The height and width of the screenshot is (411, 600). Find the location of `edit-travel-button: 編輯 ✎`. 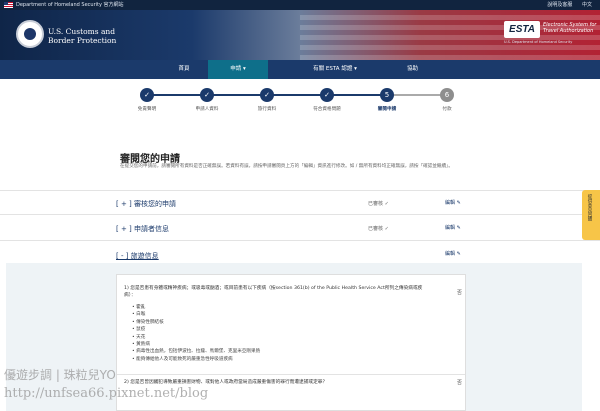

edit-travel-button: 編輯 ✎ is located at coordinates (453, 253).